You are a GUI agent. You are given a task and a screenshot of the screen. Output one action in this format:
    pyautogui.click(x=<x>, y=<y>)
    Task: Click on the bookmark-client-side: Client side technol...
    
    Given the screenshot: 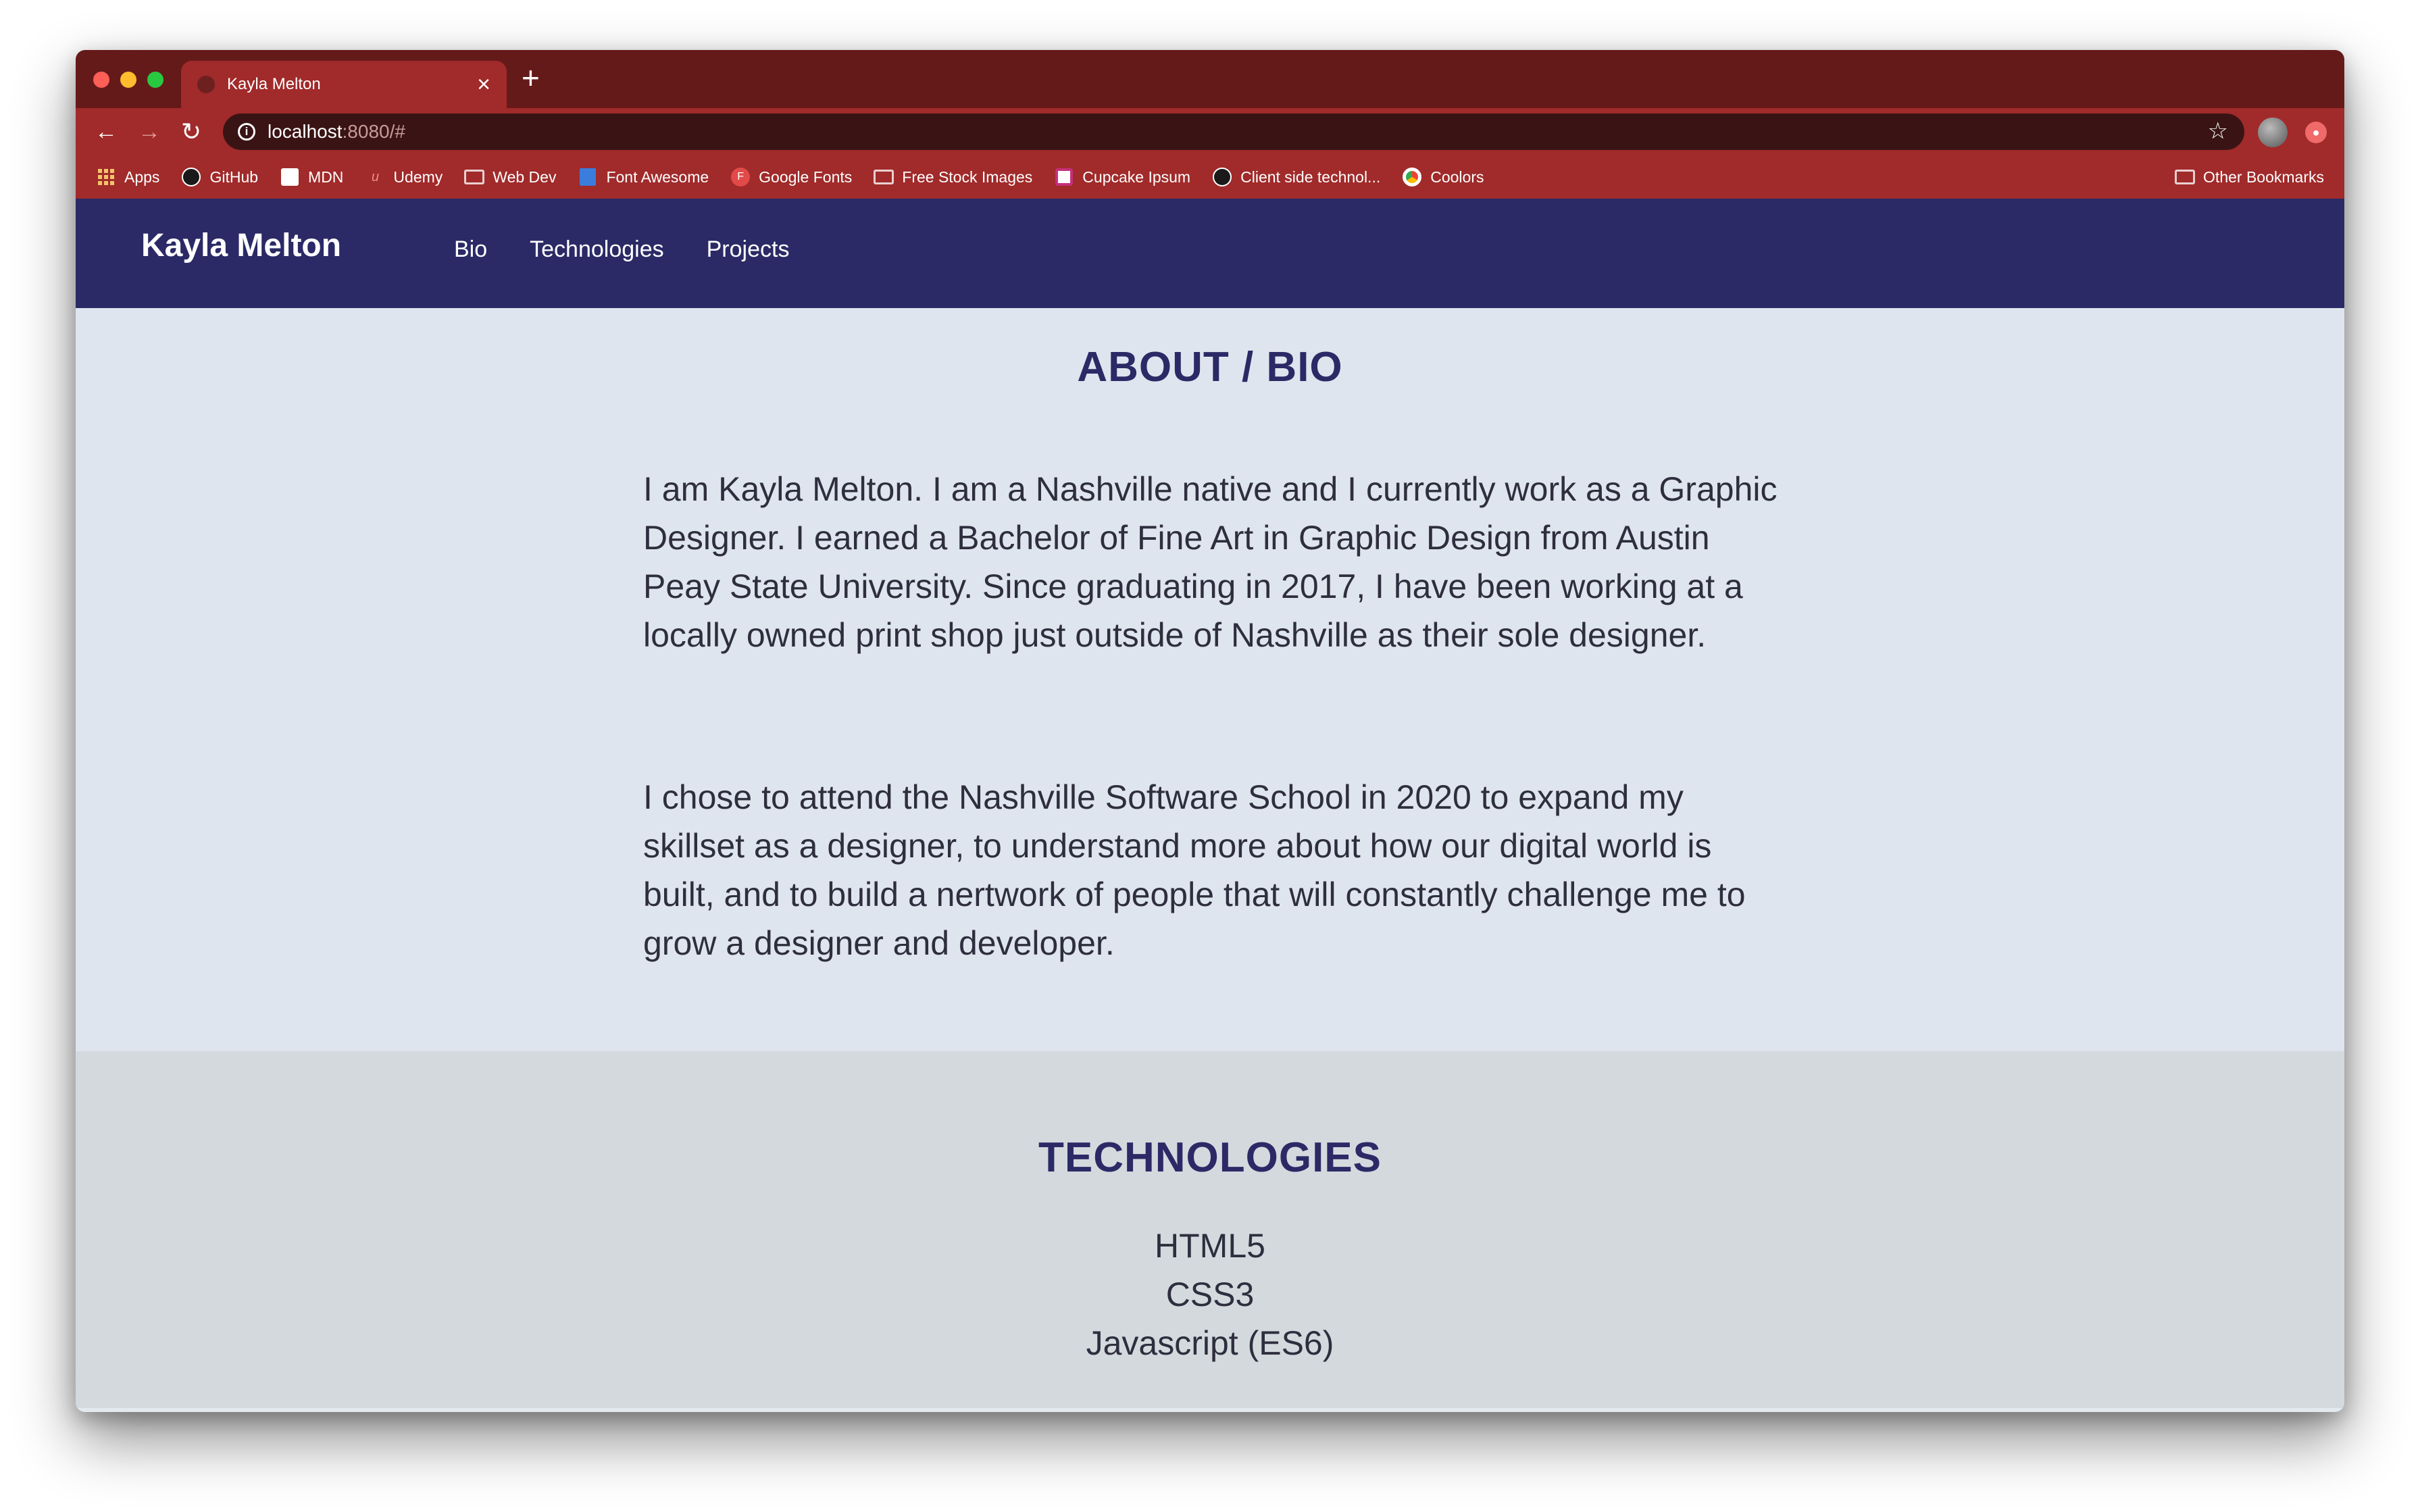 What is the action you would take?
    pyautogui.click(x=1296, y=177)
    